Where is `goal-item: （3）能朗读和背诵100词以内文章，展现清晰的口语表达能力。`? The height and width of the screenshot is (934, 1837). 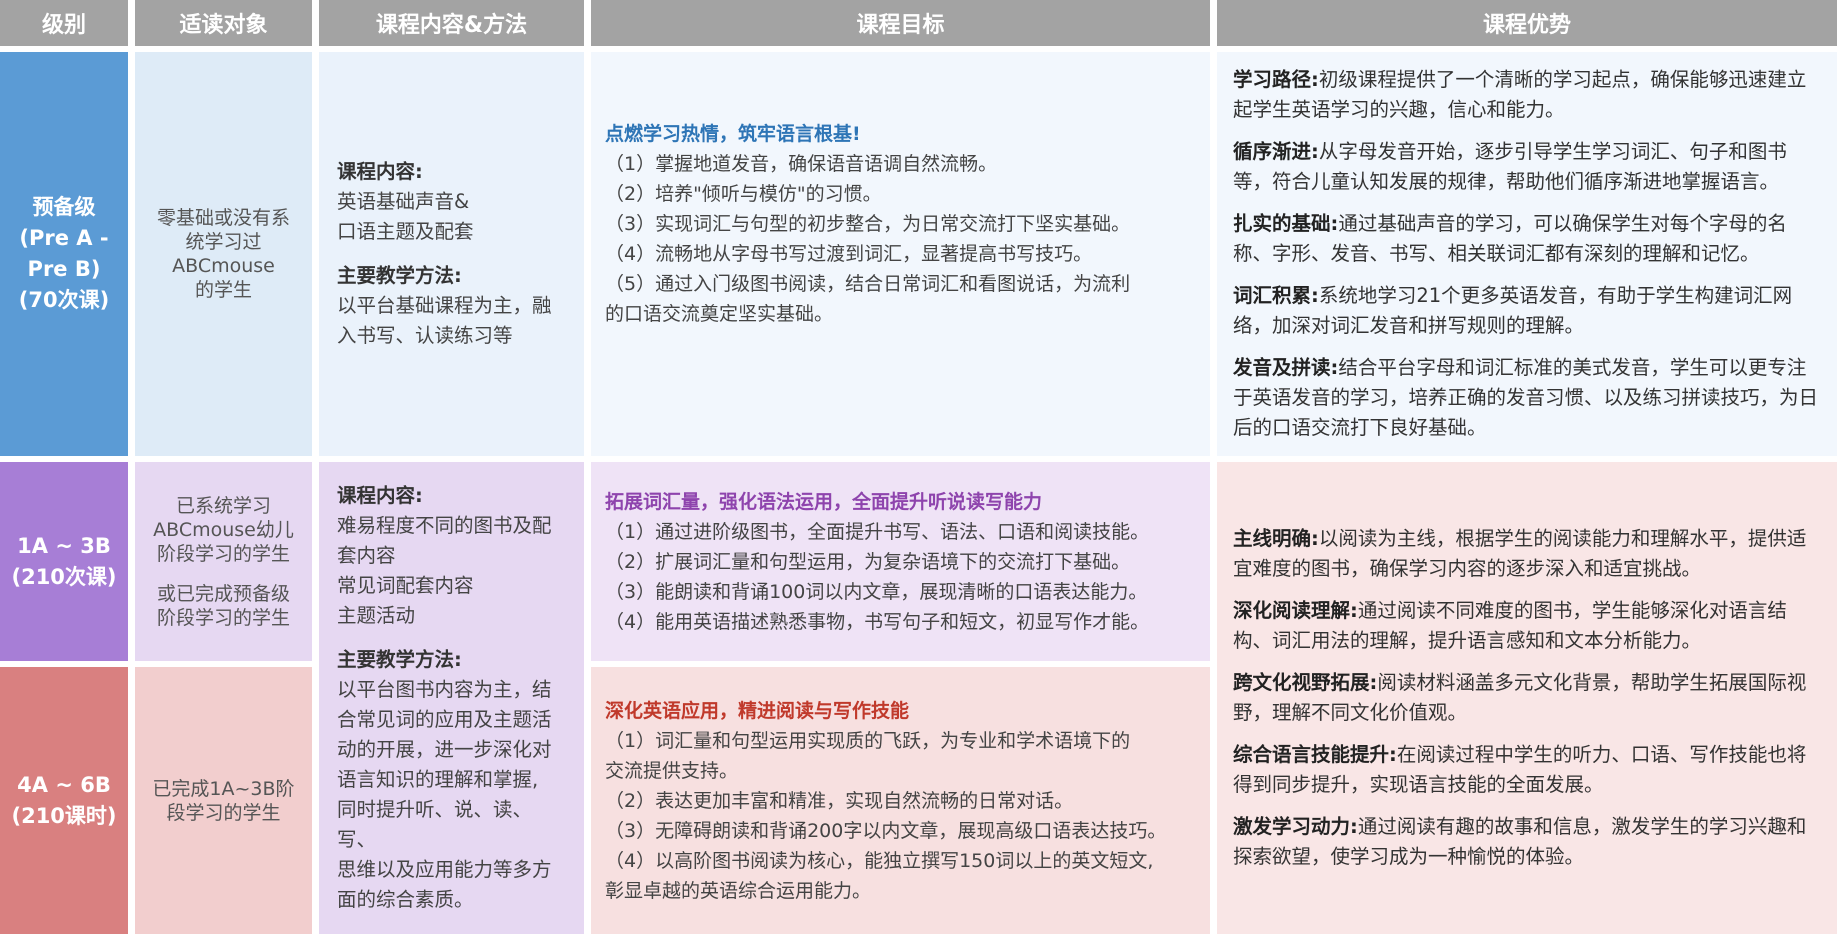
goal-item: （3）能朗读和背诵100词以内文章，展现清晰的口语表达能力。 is located at coordinates (876, 591).